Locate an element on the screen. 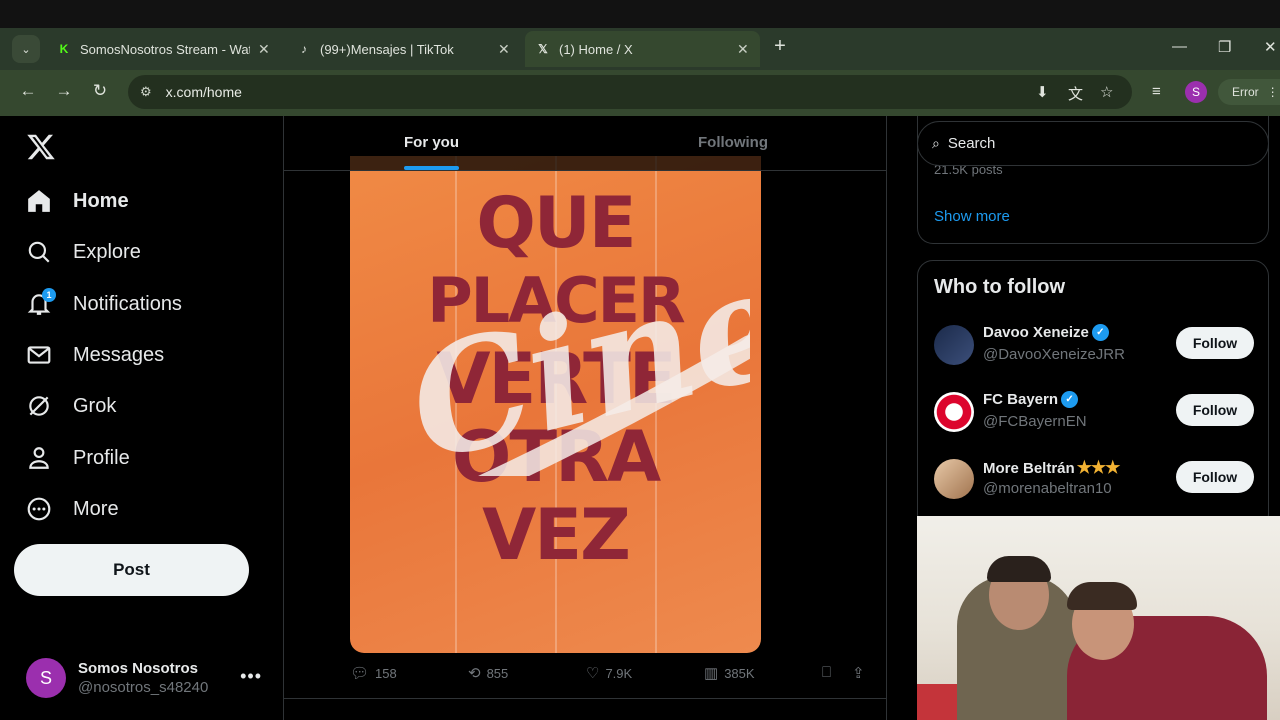  nav-explore: Explore is located at coordinates (83, 252).